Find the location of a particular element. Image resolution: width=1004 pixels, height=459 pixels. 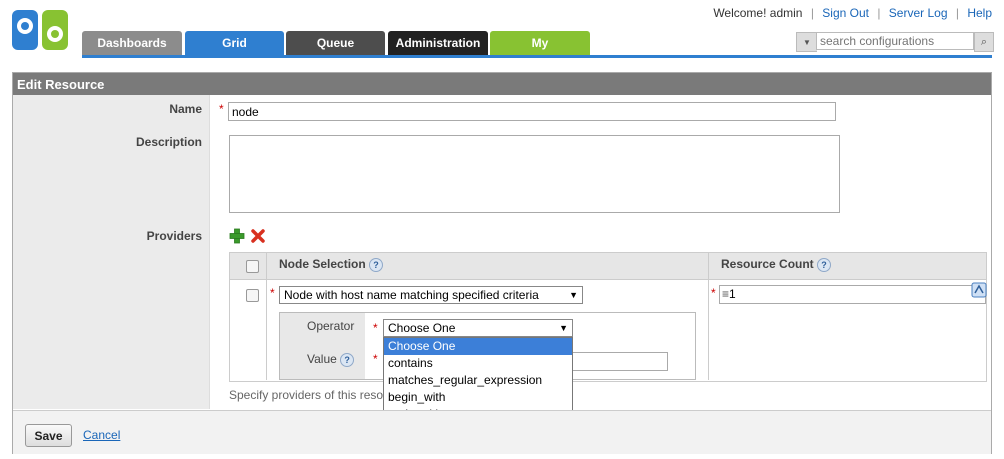

panel-title: Edit Resource is located at coordinates (502, 84).